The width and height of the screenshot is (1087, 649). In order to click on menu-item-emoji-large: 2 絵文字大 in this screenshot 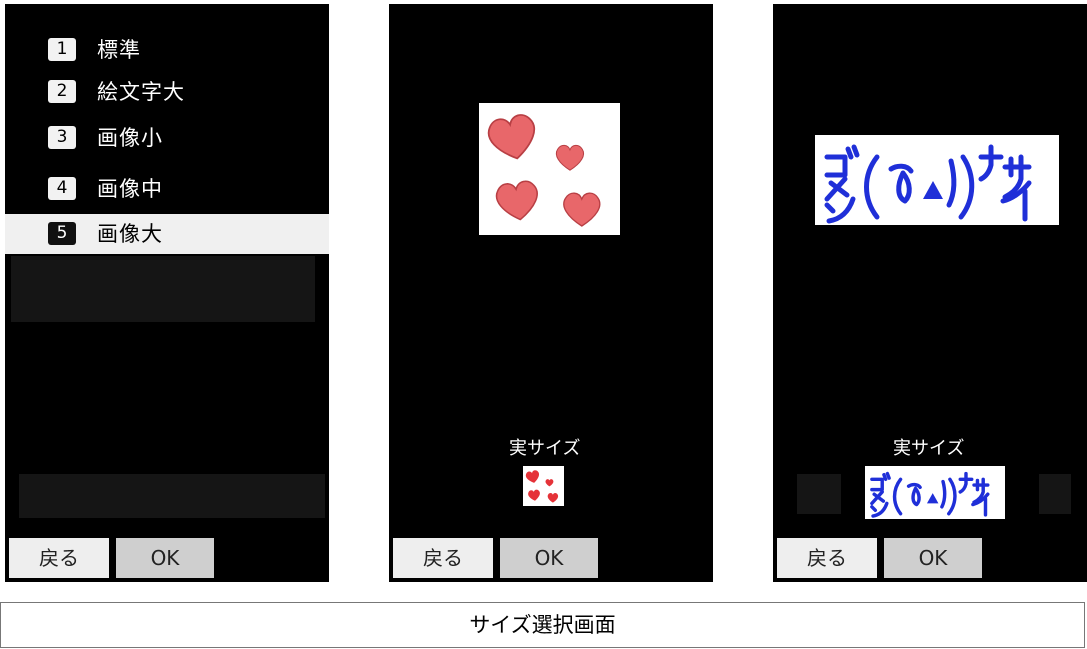, I will do `click(167, 92)`.